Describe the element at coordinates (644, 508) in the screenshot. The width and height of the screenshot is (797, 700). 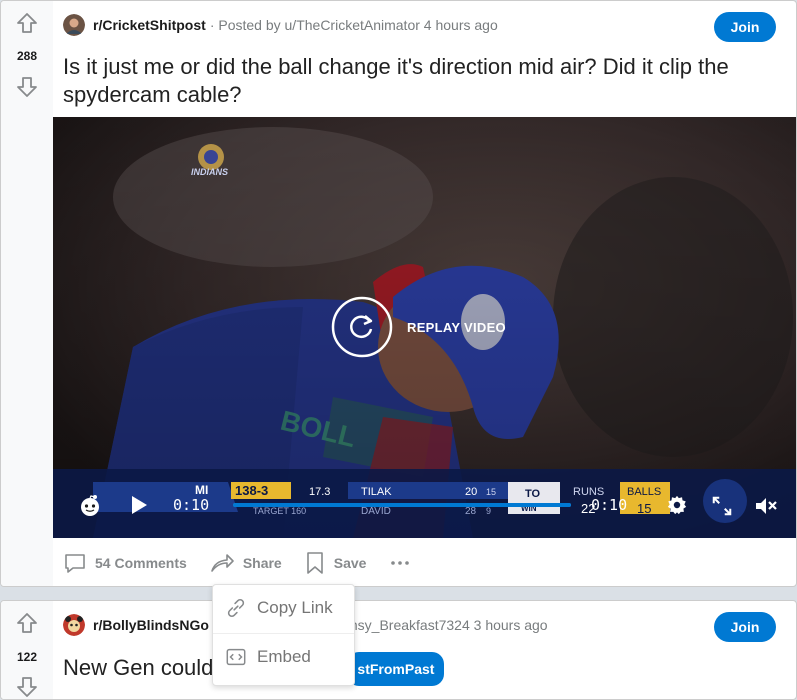
I see `balls-value: 15` at that location.